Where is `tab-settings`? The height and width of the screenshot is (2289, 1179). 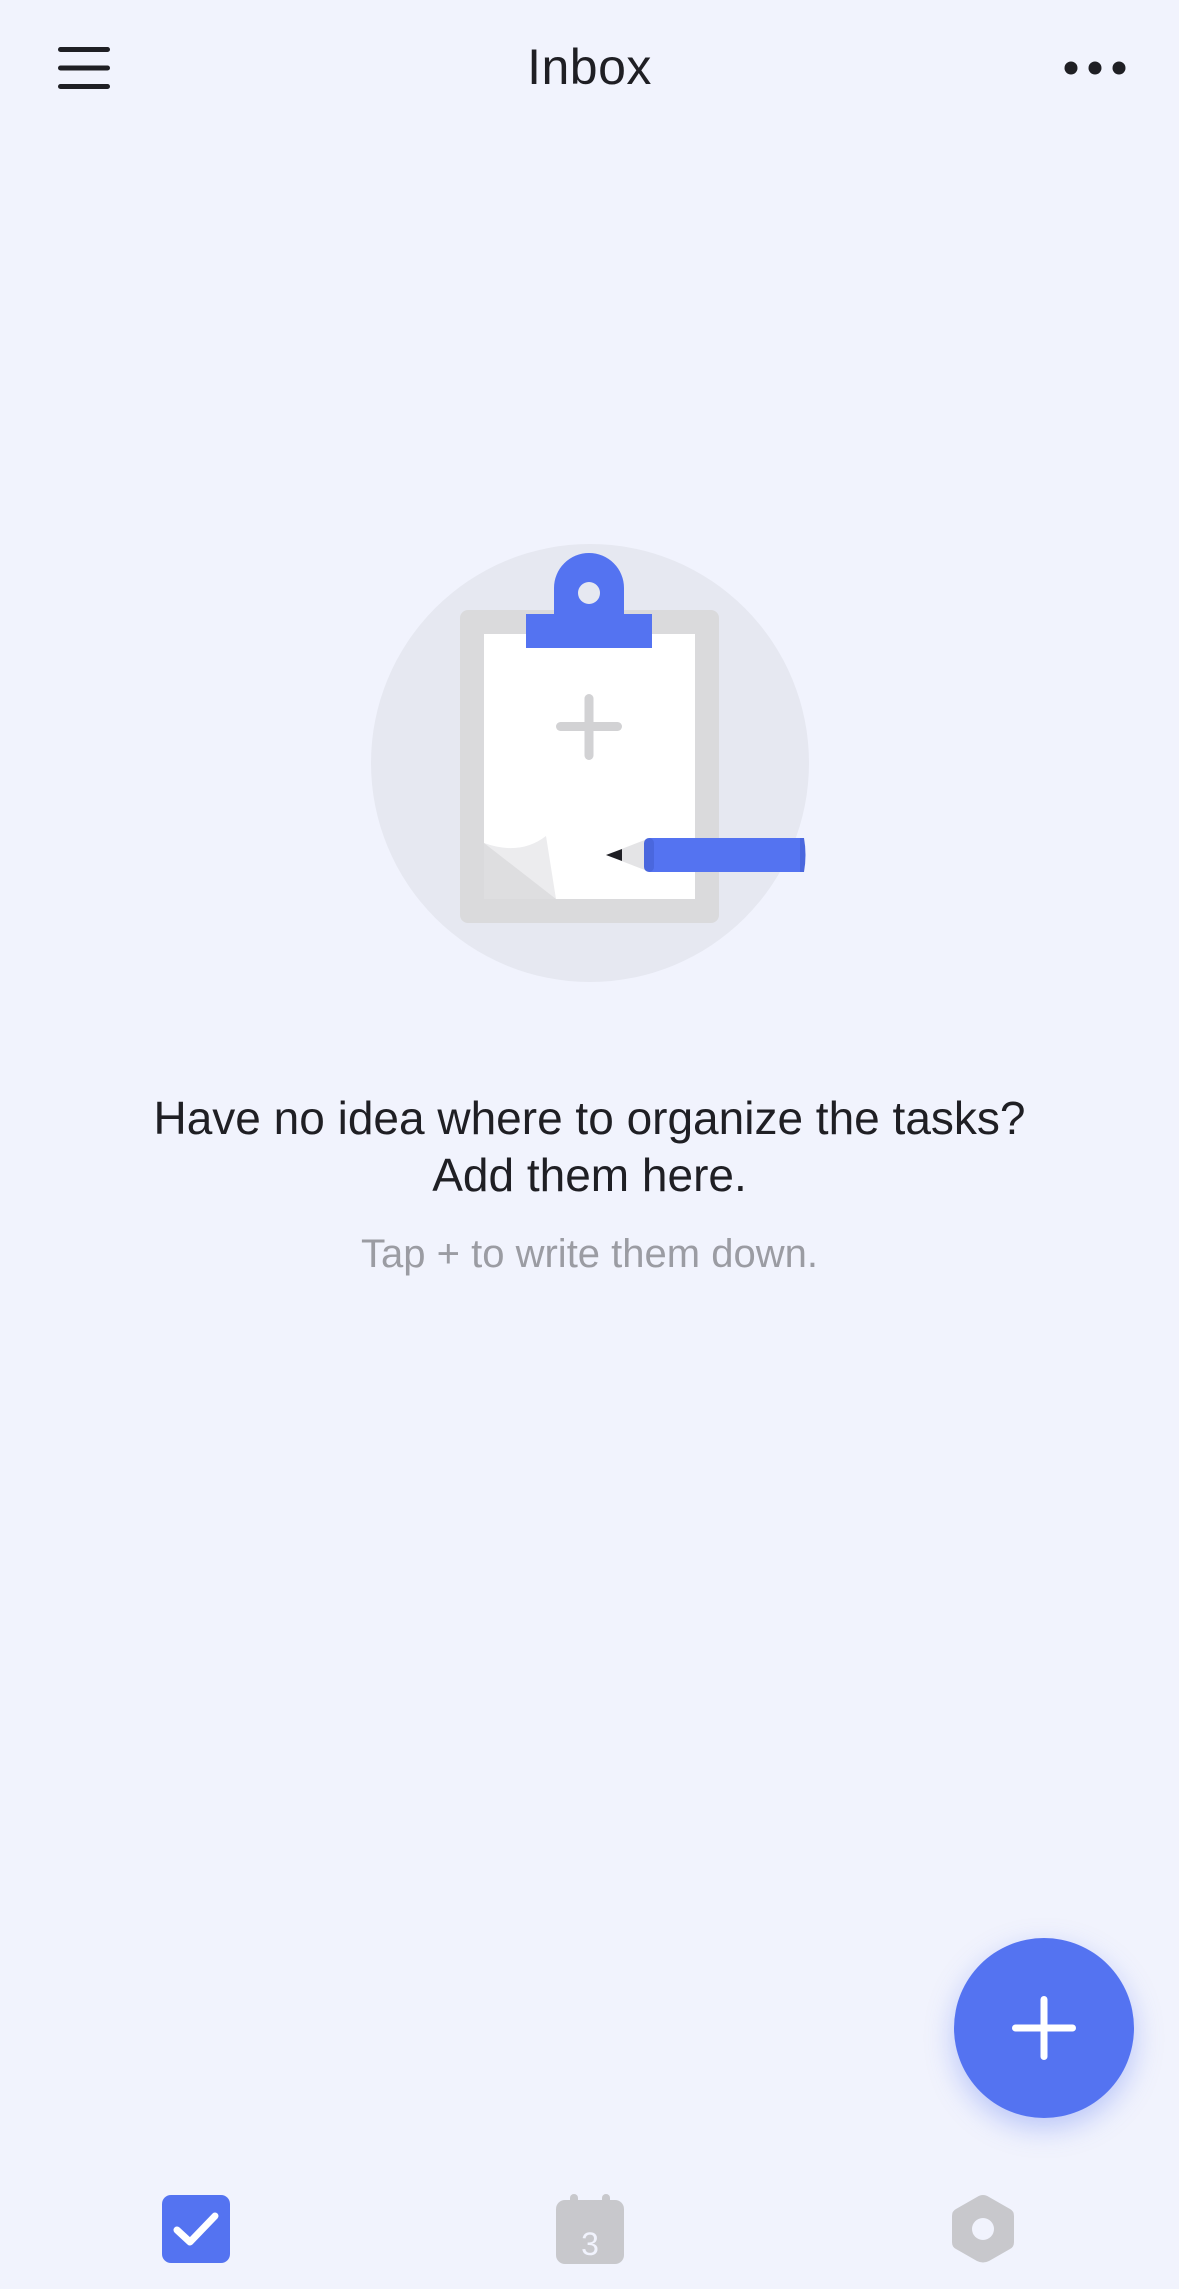 tab-settings is located at coordinates (983, 2229).